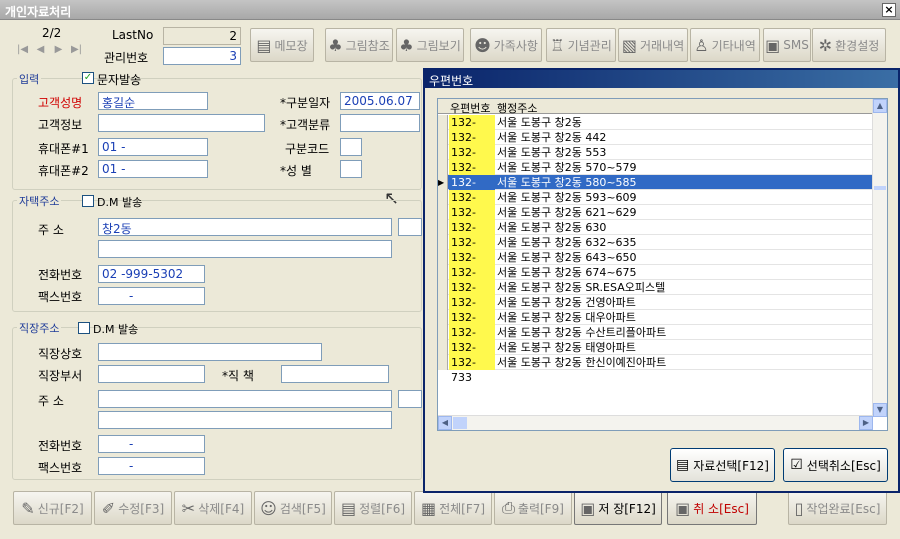 Image resolution: width=900 pixels, height=539 pixels. Describe the element at coordinates (221, 508) in the screenshot. I see `bottom-button-label: 삭제[F4]` at that location.